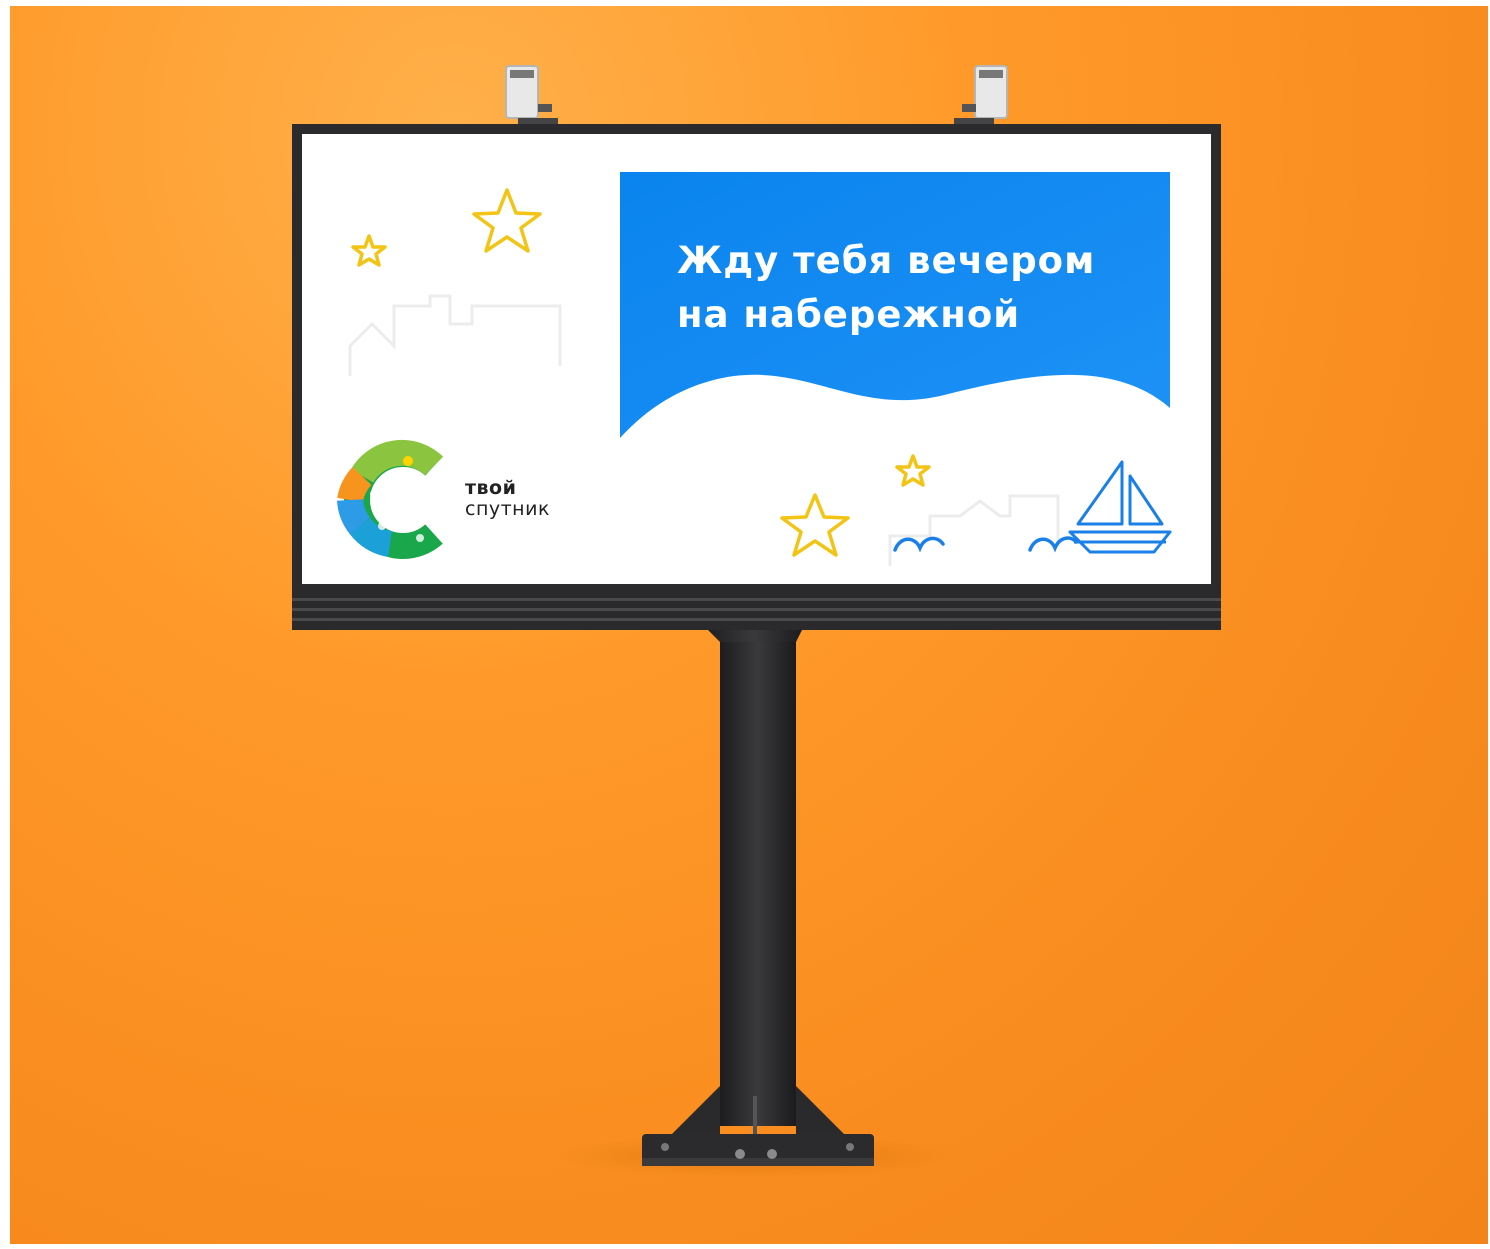 This screenshot has width=1490, height=1249. I want to click on brand-name: твой спутник, so click(507, 499).